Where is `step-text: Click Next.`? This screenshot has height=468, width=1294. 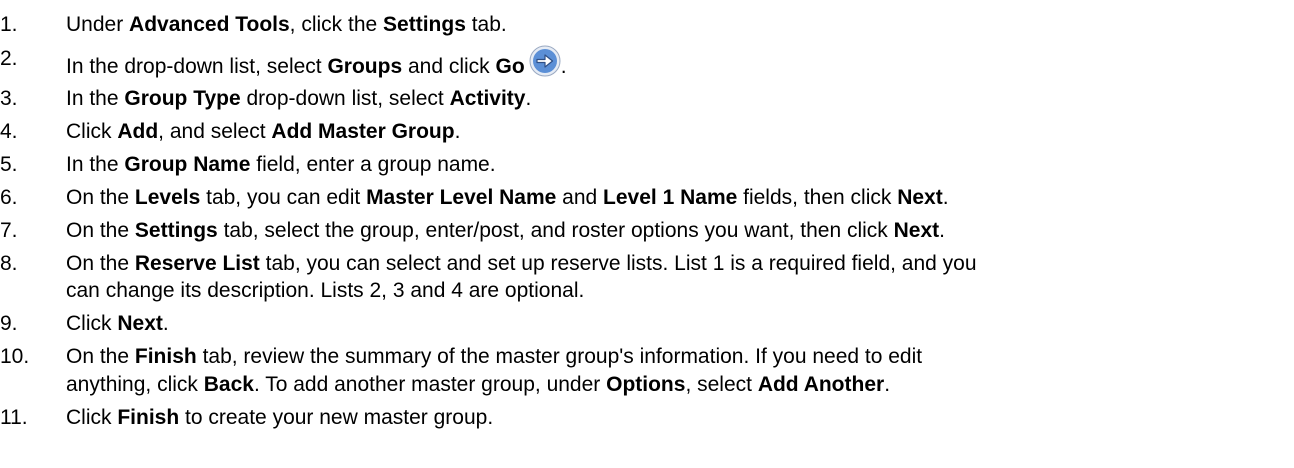 step-text: Click Next. is located at coordinates (117, 323).